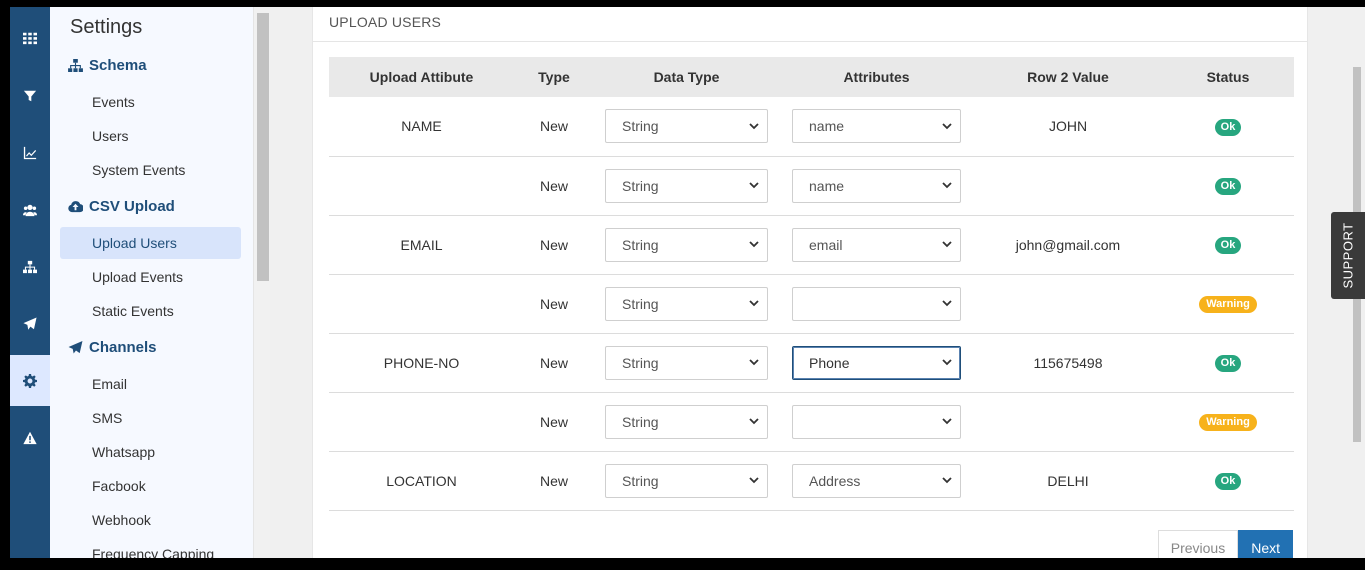 This screenshot has width=1365, height=570. Describe the element at coordinates (110, 136) in the screenshot. I see `sidebar-item-users: Users` at that location.